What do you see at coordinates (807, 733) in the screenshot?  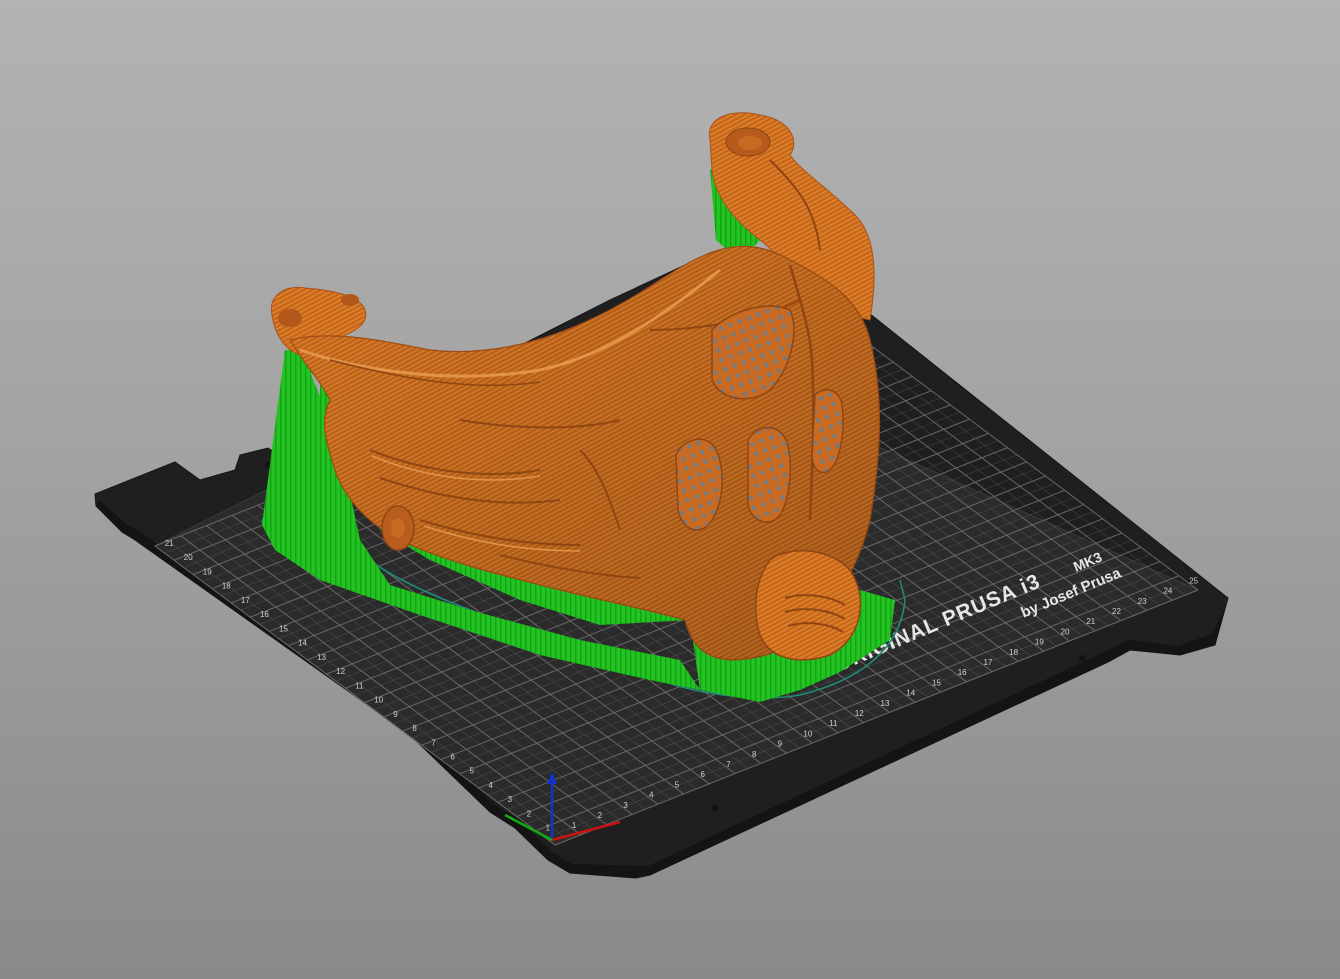 I see `x-tick-label: 10` at bounding box center [807, 733].